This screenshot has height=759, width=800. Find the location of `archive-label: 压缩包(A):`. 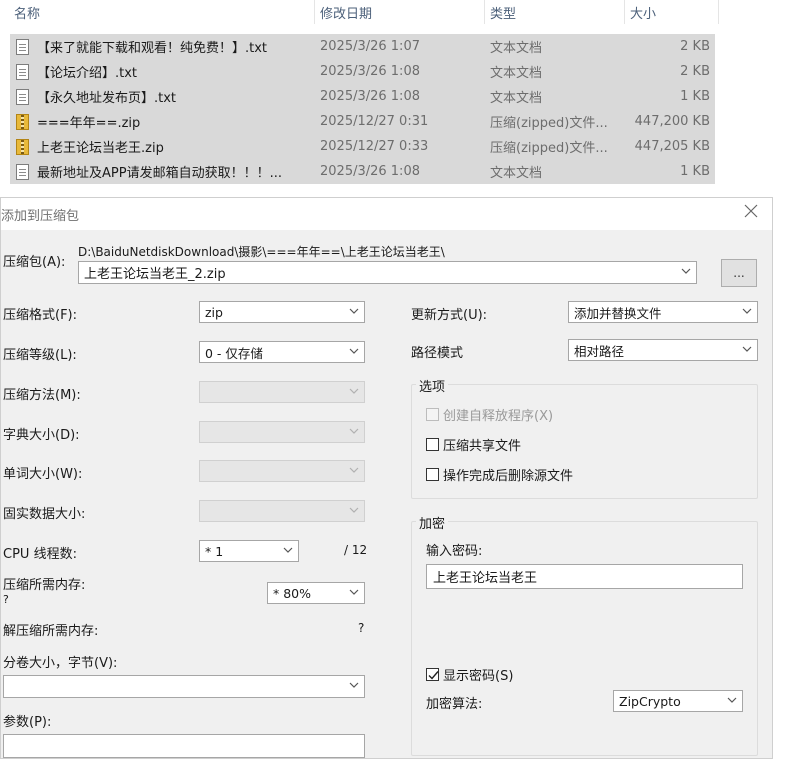

archive-label: 压缩包(A): is located at coordinates (34, 262).